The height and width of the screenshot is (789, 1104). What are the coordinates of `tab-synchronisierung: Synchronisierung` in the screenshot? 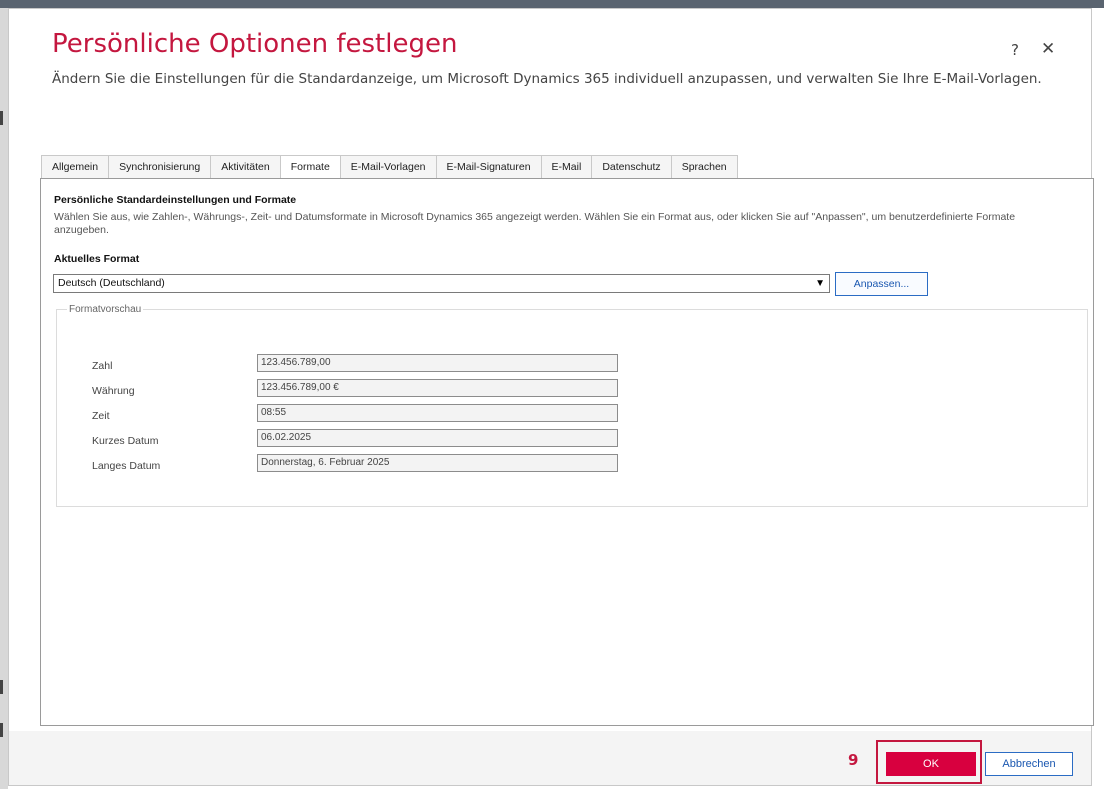 It's located at (160, 166).